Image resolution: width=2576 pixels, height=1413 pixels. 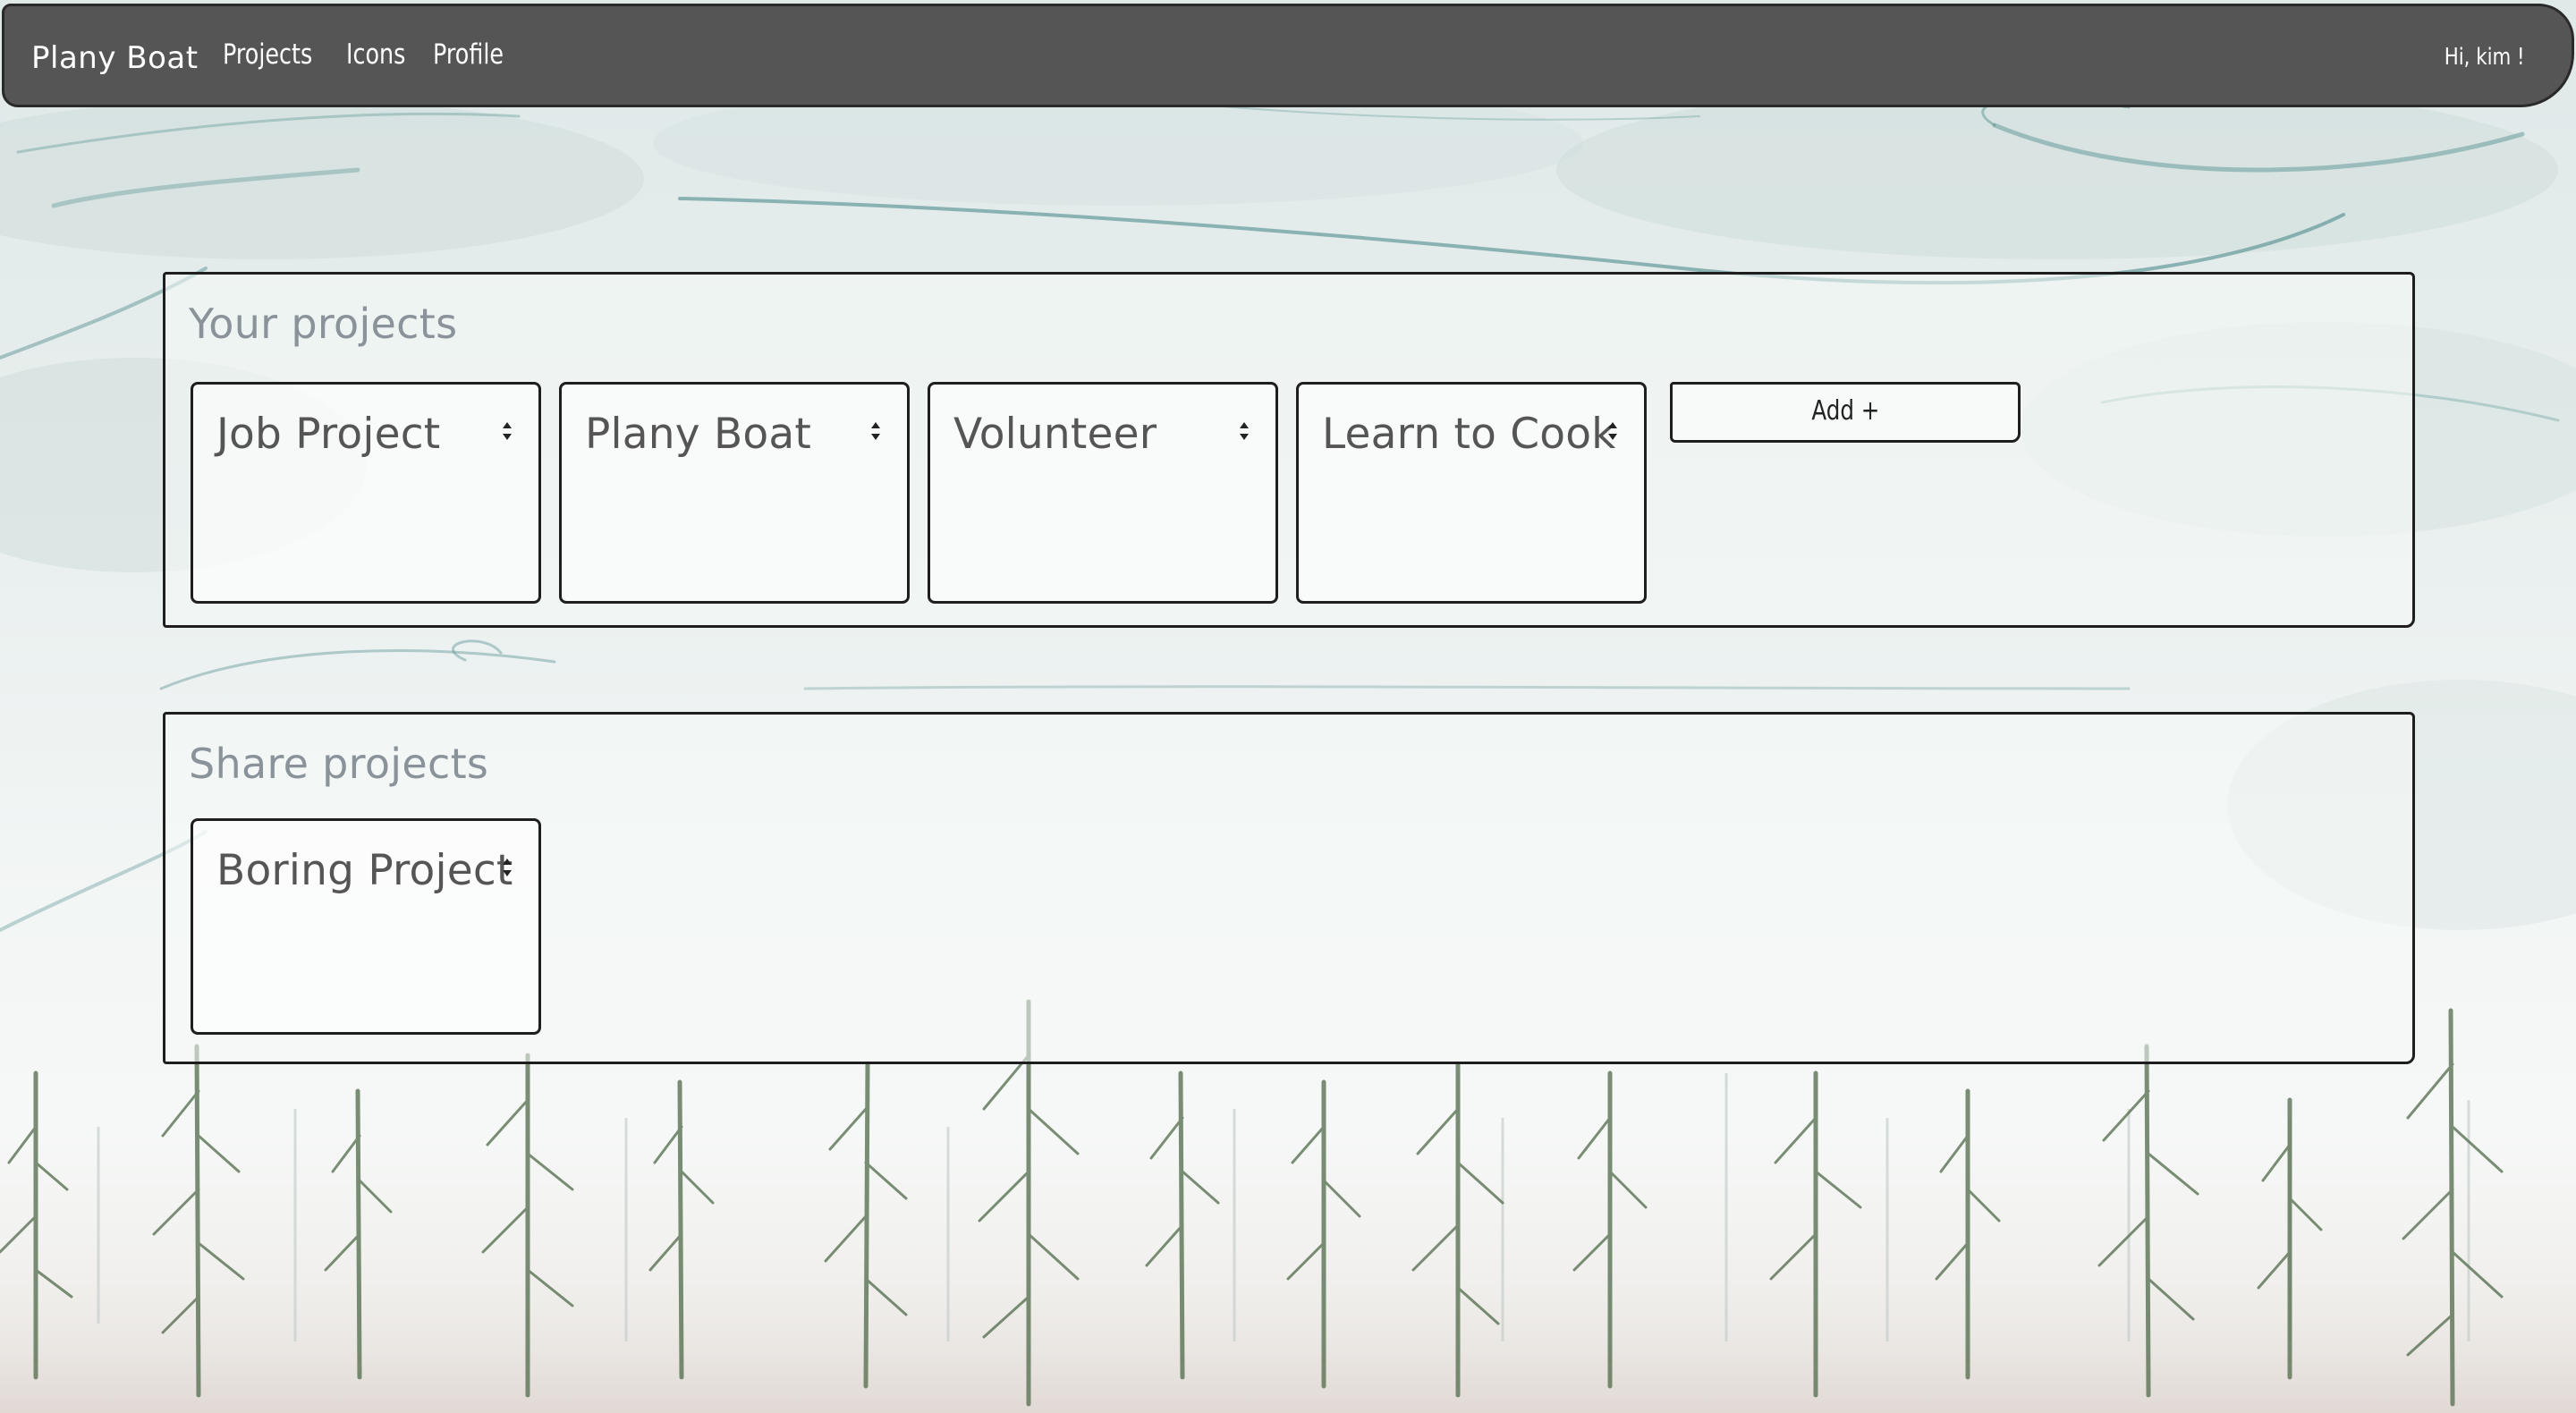 What do you see at coordinates (468, 54) in the screenshot?
I see `nav-link-profile: Profile` at bounding box center [468, 54].